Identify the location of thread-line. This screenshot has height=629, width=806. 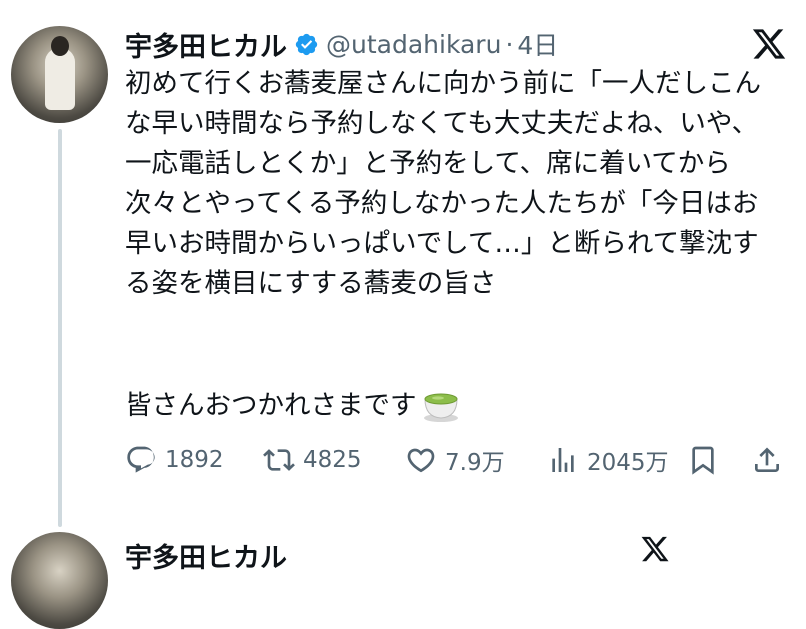
(60, 328).